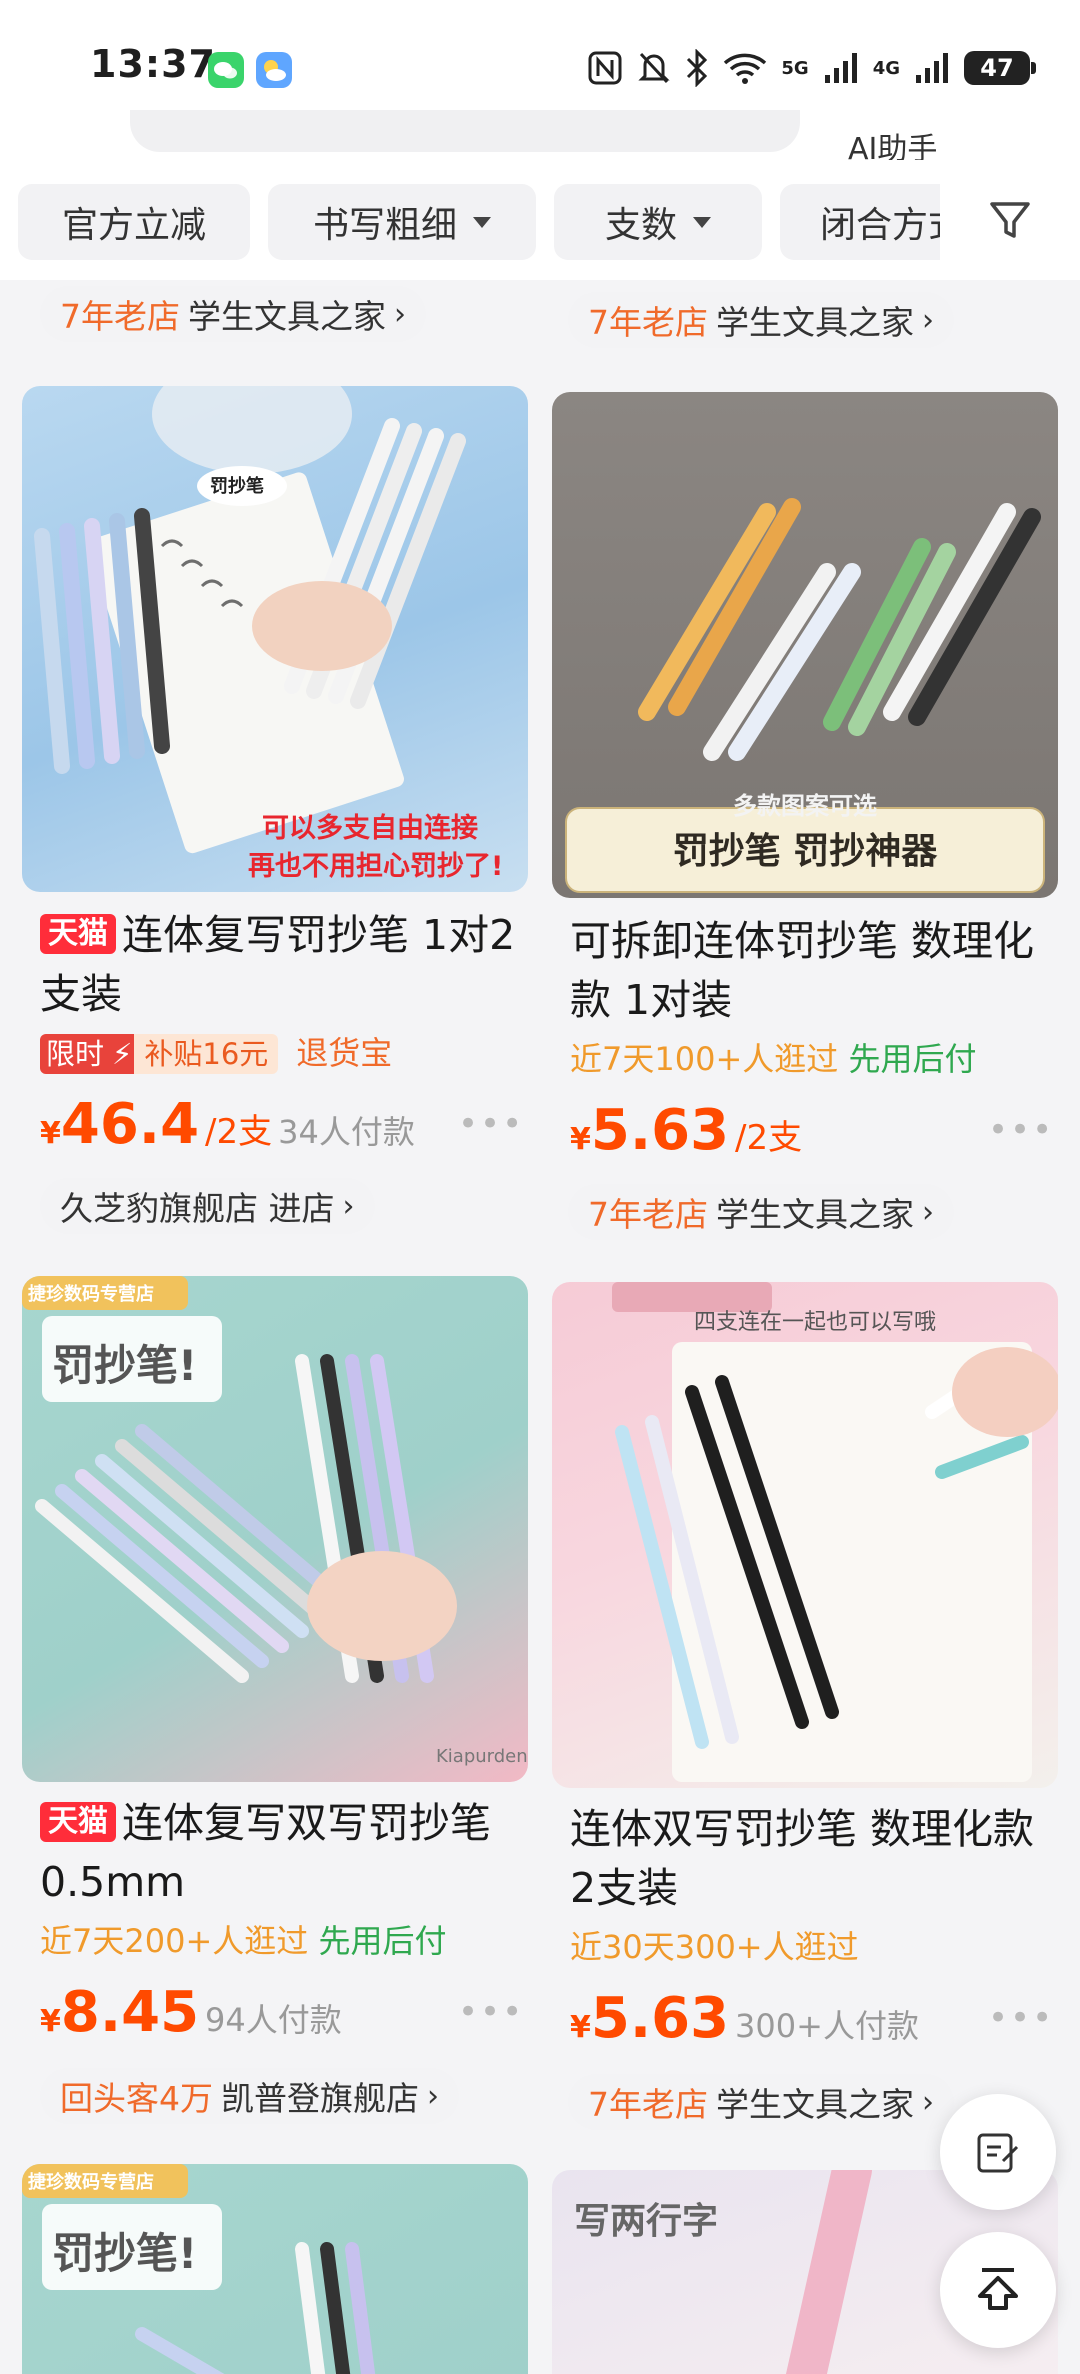  What do you see at coordinates (280, 965) in the screenshot?
I see `product-title: 天猫 连体复写罚抄笔 1对2支装` at bounding box center [280, 965].